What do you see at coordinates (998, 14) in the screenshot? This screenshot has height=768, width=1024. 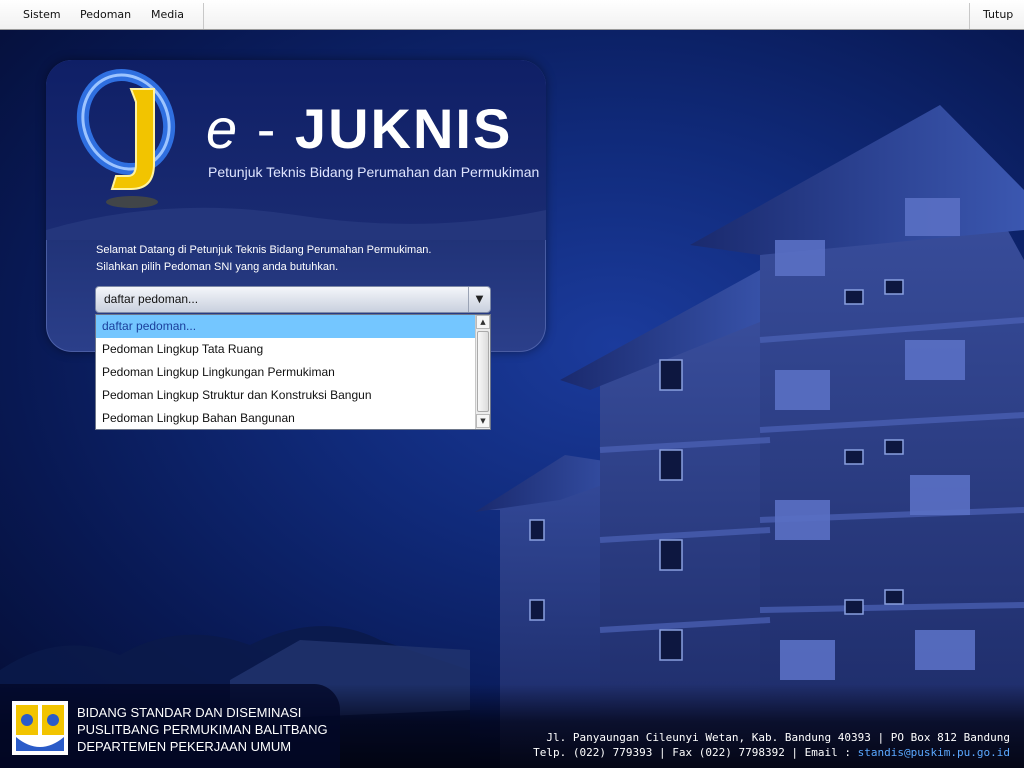 I see `menu-tutup: Tutup` at bounding box center [998, 14].